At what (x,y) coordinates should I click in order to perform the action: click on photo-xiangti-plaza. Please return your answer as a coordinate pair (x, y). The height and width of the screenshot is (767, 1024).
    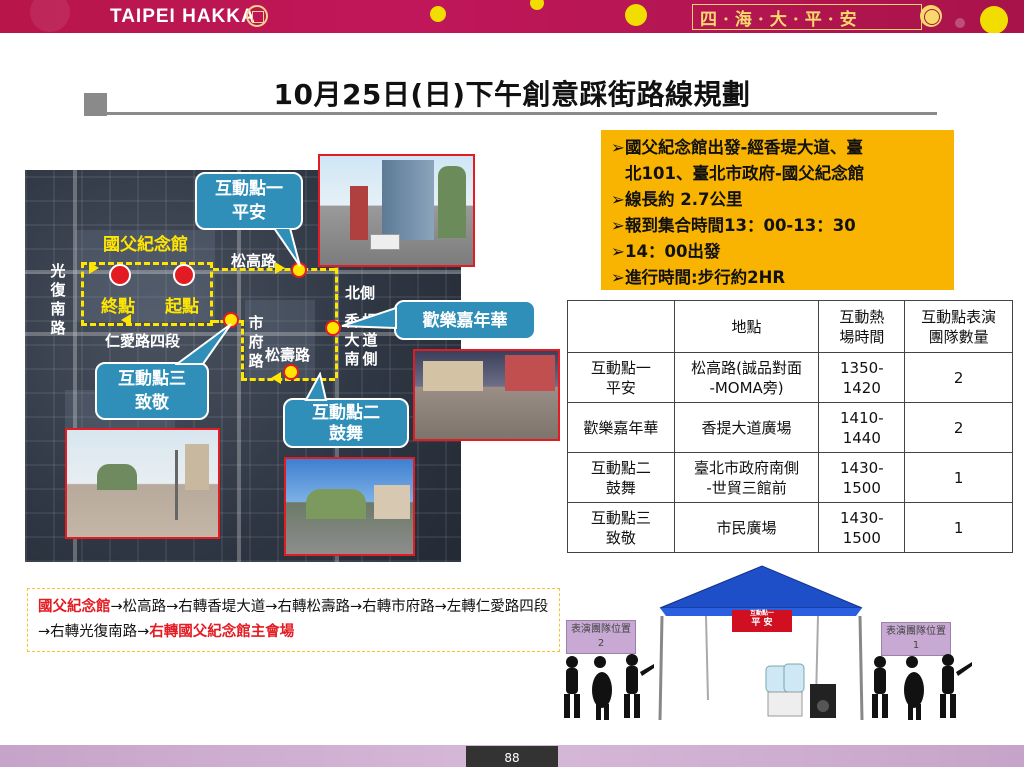
    Looking at the image, I should click on (486, 395).